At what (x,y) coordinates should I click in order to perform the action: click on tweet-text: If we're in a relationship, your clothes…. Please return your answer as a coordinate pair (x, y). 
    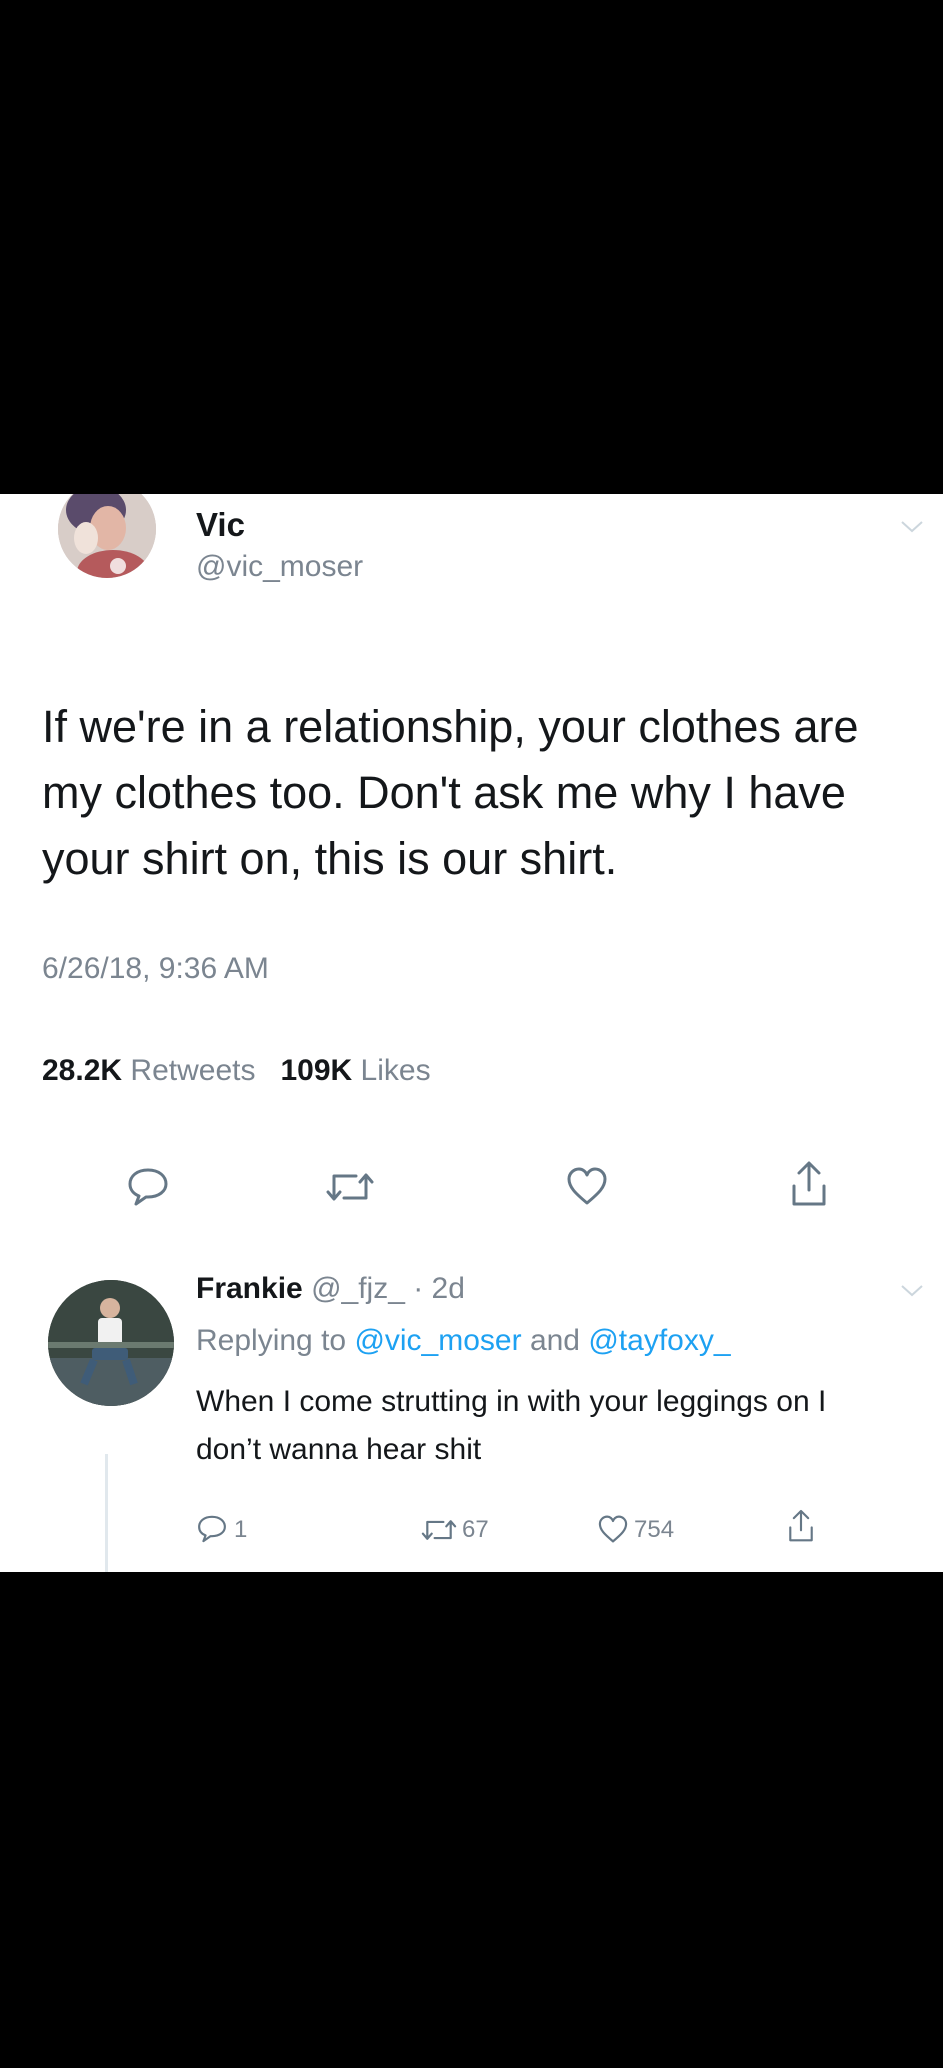
    Looking at the image, I should click on (450, 792).